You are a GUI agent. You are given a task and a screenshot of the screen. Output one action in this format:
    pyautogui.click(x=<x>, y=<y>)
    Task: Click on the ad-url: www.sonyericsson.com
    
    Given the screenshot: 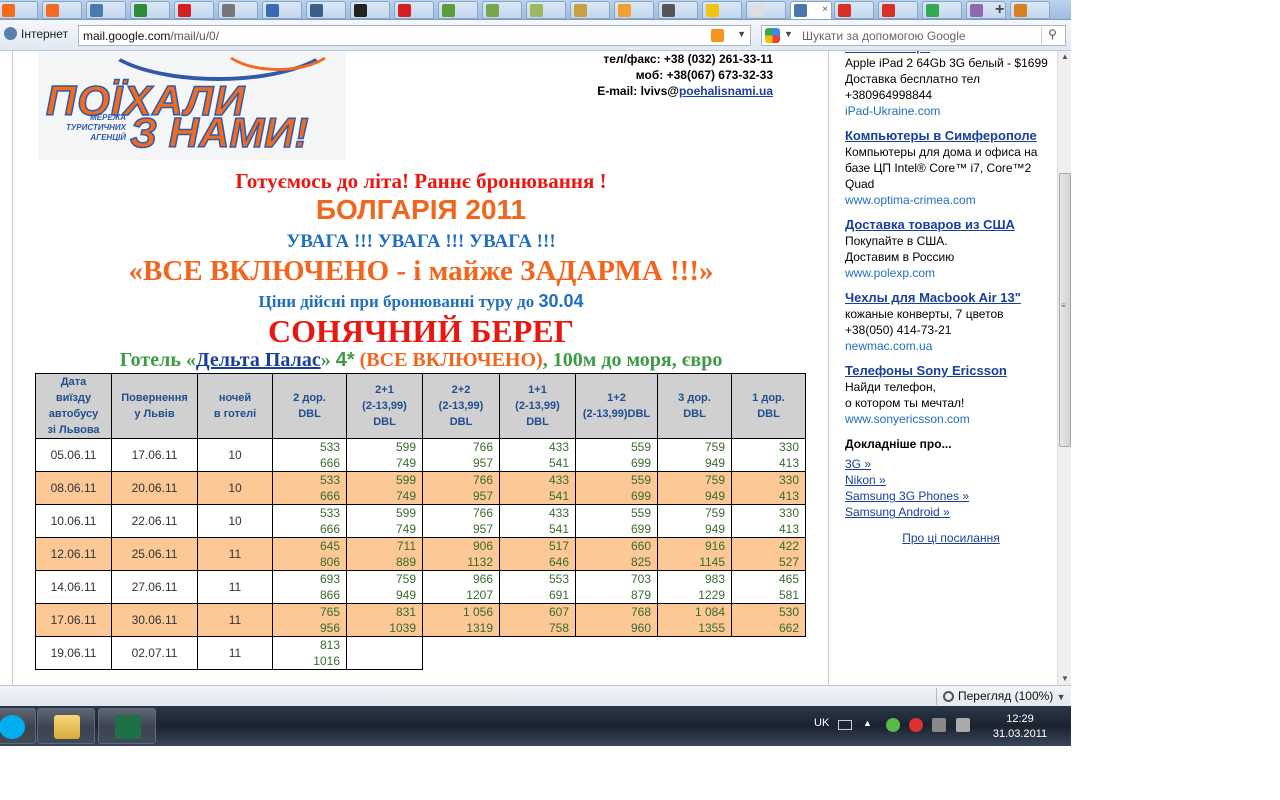 What is the action you would take?
    pyautogui.click(x=951, y=419)
    